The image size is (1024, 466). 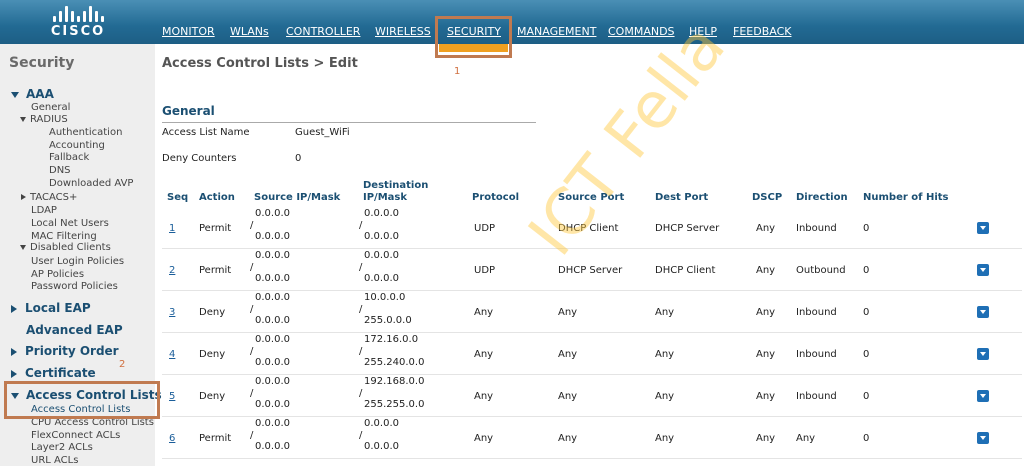 What do you see at coordinates (69, 157) in the screenshot?
I see `sidebar-item-fallback: Fallback` at bounding box center [69, 157].